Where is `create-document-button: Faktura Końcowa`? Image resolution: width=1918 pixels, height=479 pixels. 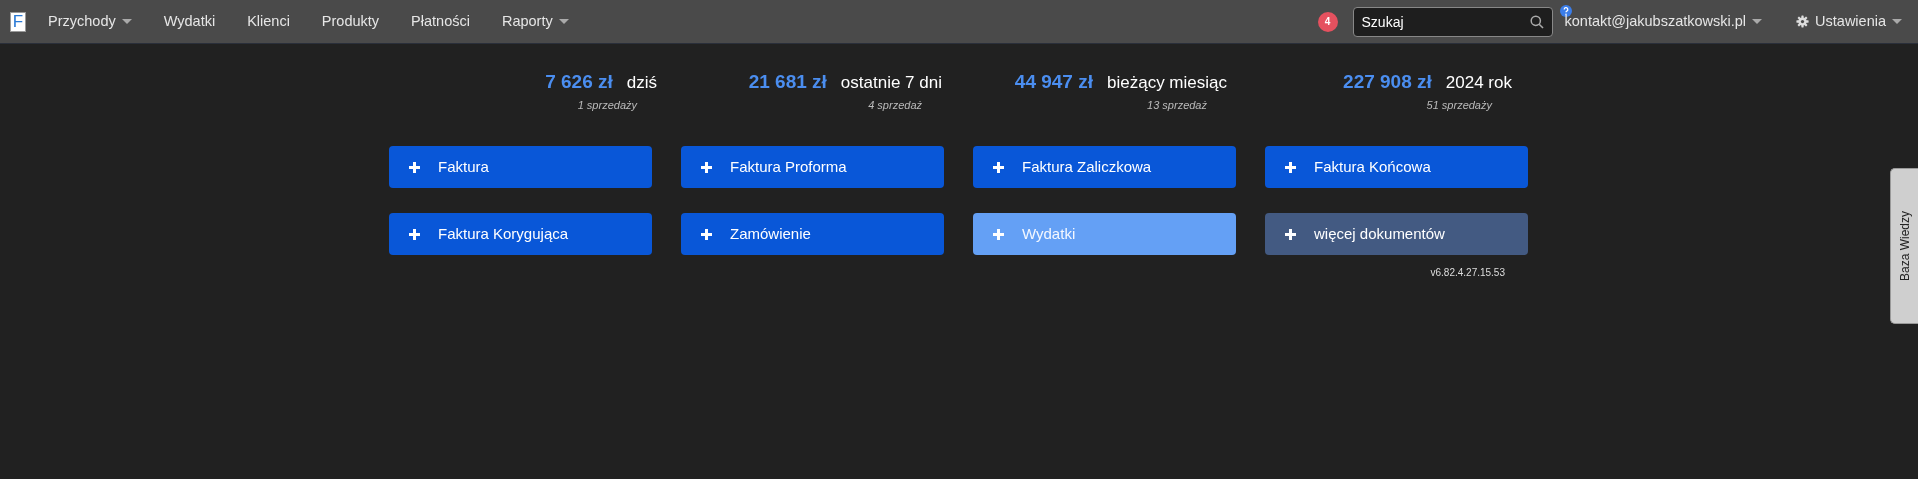
create-document-button: Faktura Końcowa is located at coordinates (1396, 167).